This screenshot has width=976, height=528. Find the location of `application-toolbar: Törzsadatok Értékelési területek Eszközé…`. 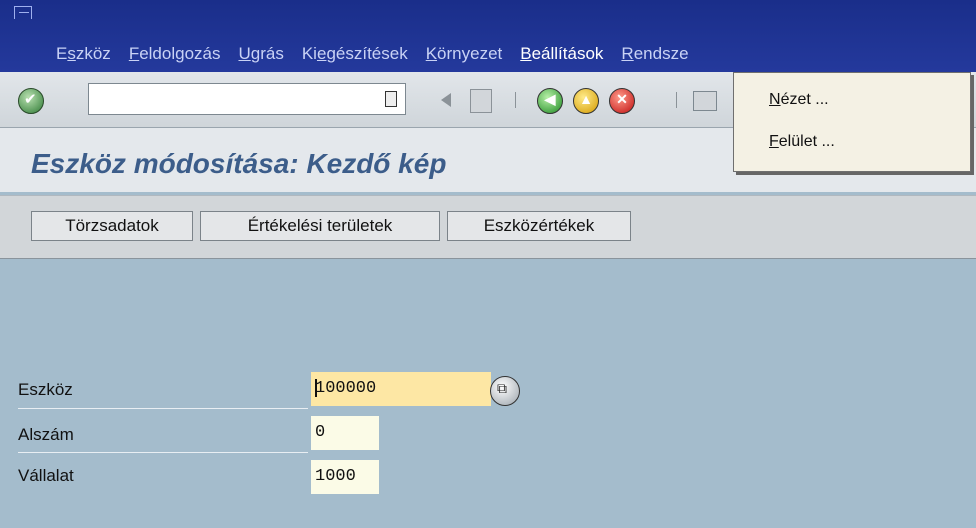

application-toolbar: Törzsadatok Értékelési területek Eszközé… is located at coordinates (488, 227).